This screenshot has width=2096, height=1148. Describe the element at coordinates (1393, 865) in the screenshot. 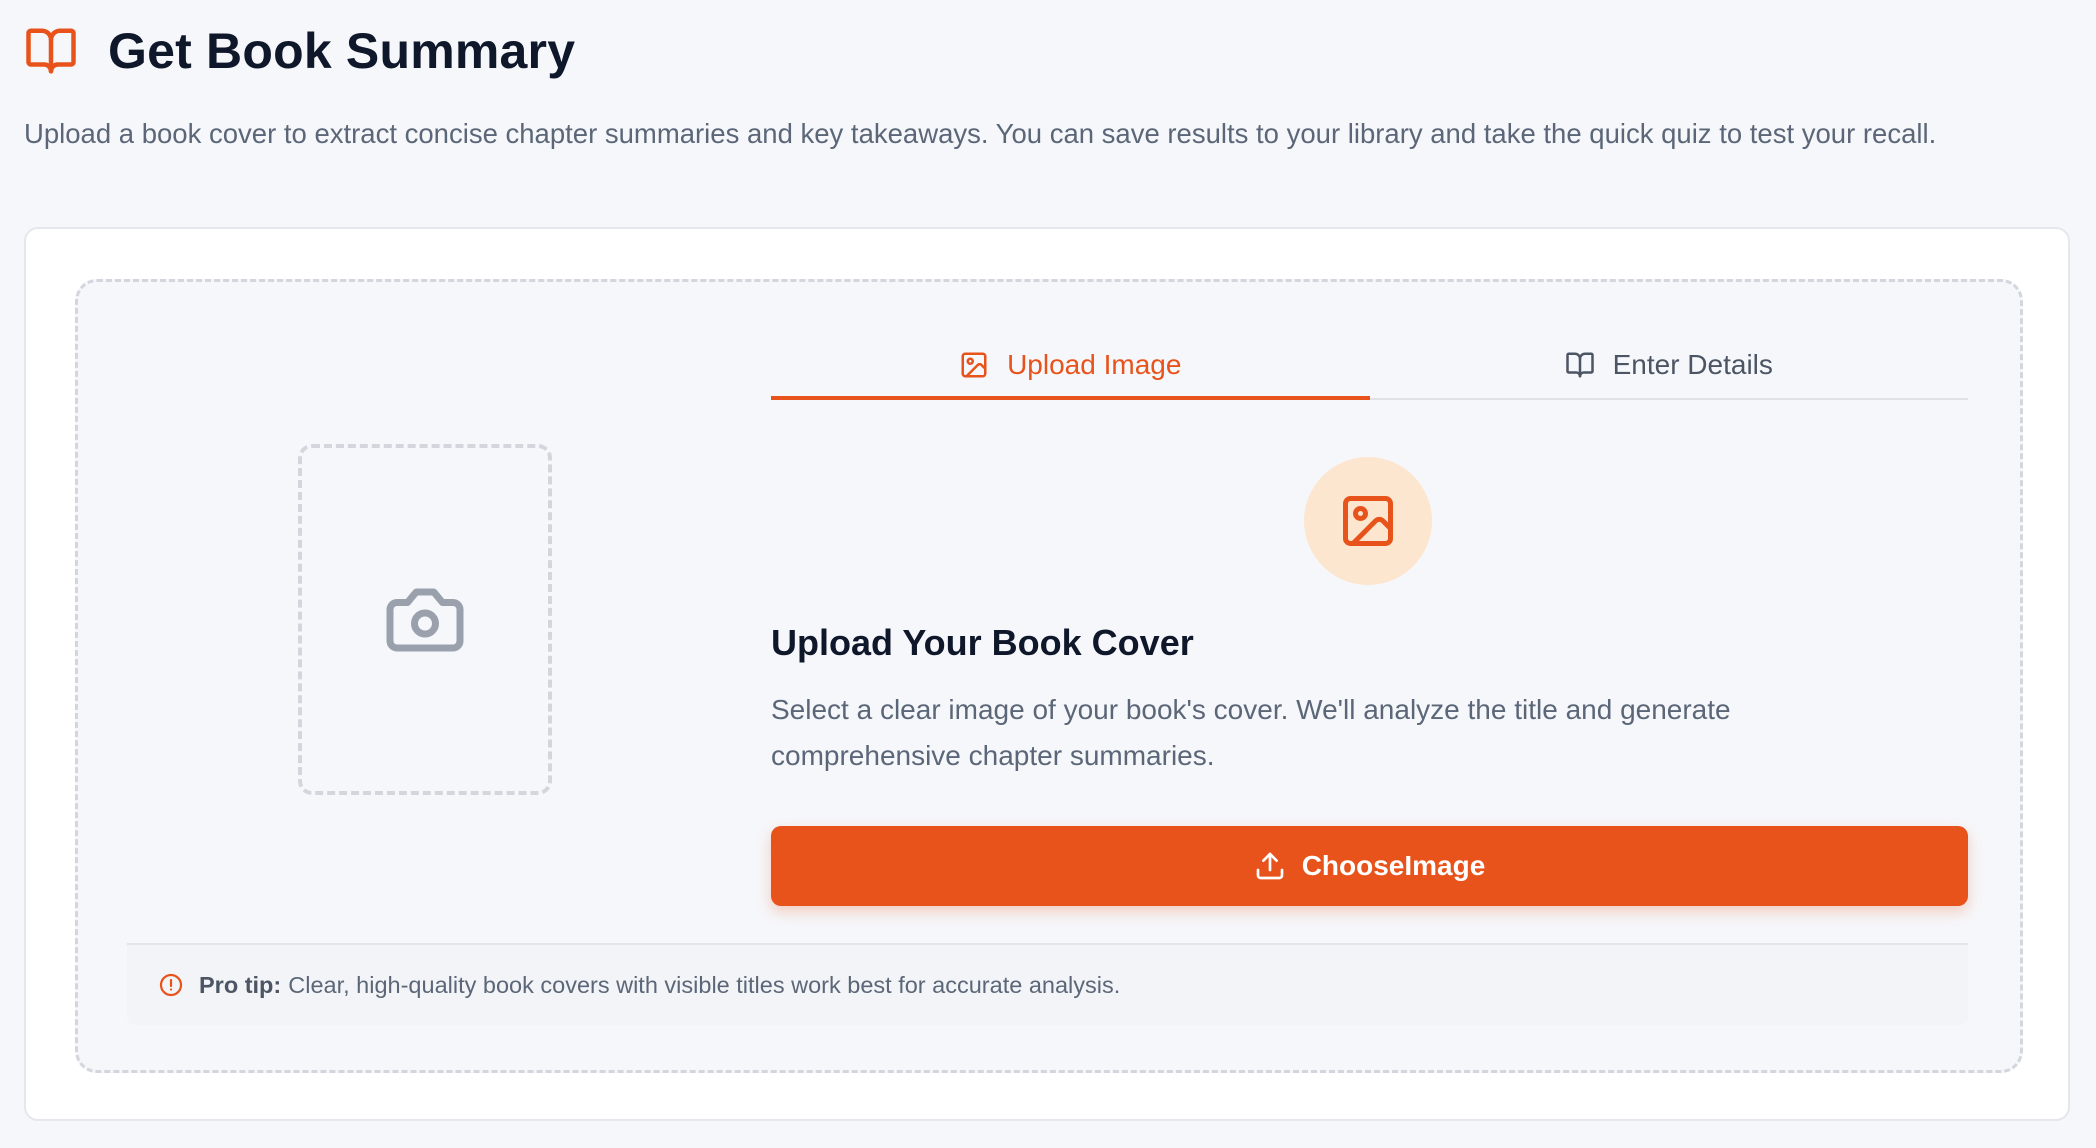

I see `choose-image-label: ChooseImage` at that location.